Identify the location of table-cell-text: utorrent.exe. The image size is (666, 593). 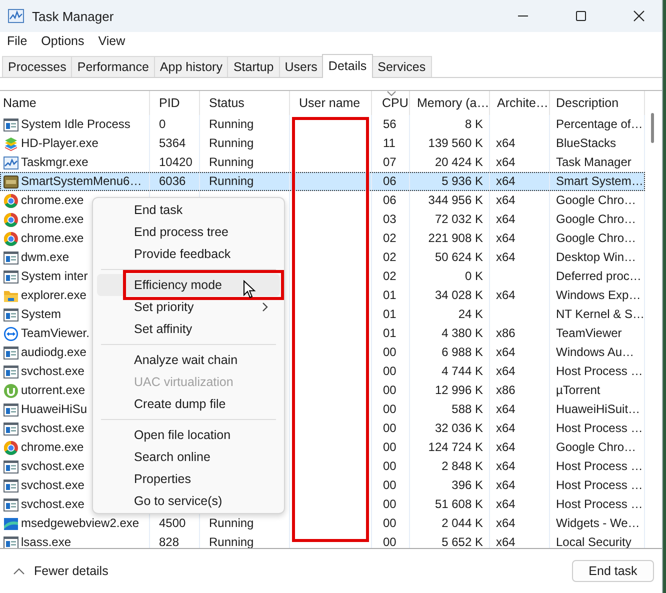
(53, 390).